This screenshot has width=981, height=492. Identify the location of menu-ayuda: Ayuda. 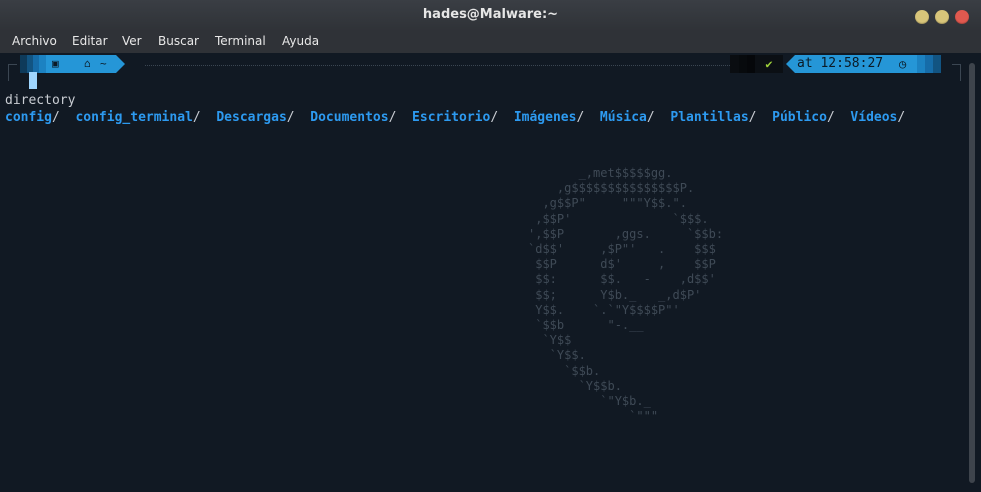
(300, 42).